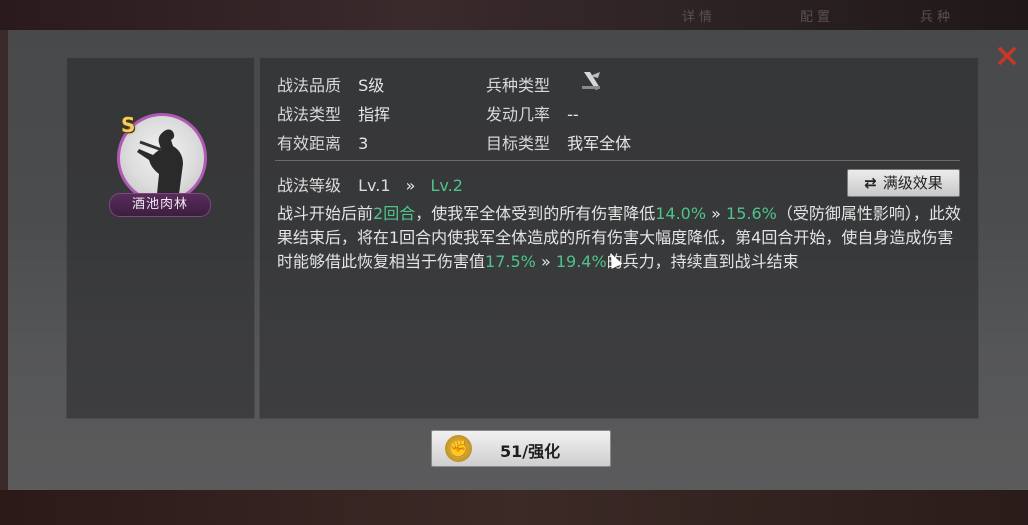 The height and width of the screenshot is (525, 1028). What do you see at coordinates (870, 183) in the screenshot?
I see `swap-icon: ⇄` at bounding box center [870, 183].